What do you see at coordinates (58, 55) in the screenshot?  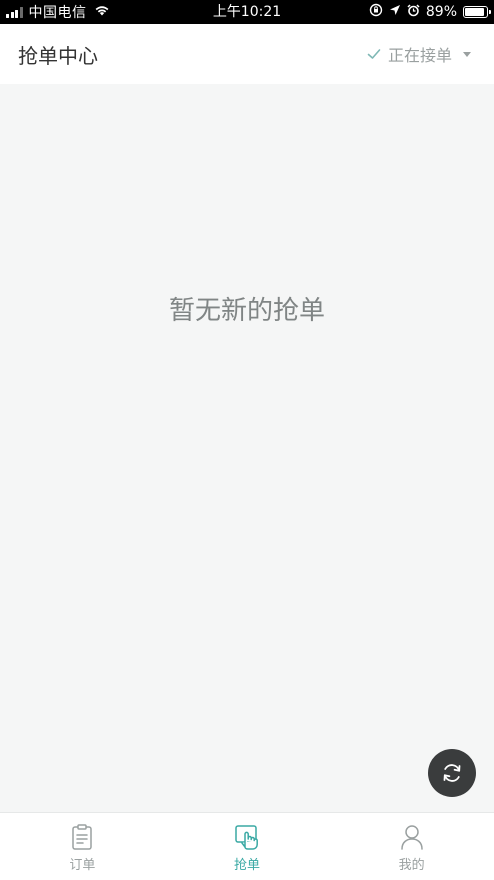 I see `page-title: 抢单中心` at bounding box center [58, 55].